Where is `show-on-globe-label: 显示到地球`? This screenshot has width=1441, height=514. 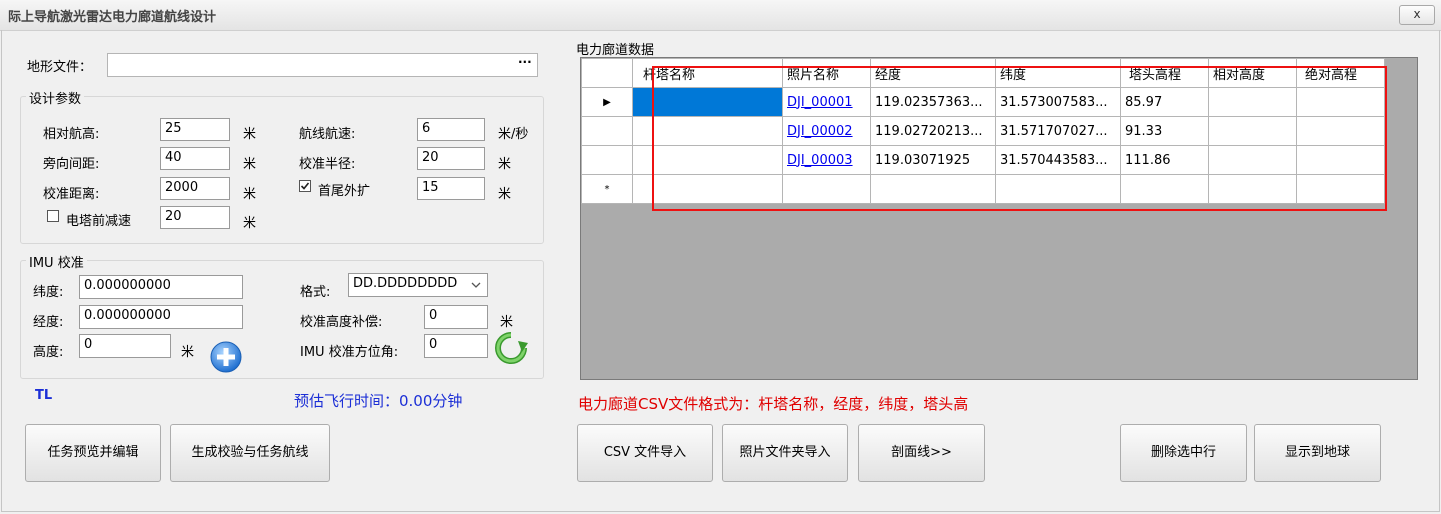 show-on-globe-label: 显示到地球 is located at coordinates (1317, 452).